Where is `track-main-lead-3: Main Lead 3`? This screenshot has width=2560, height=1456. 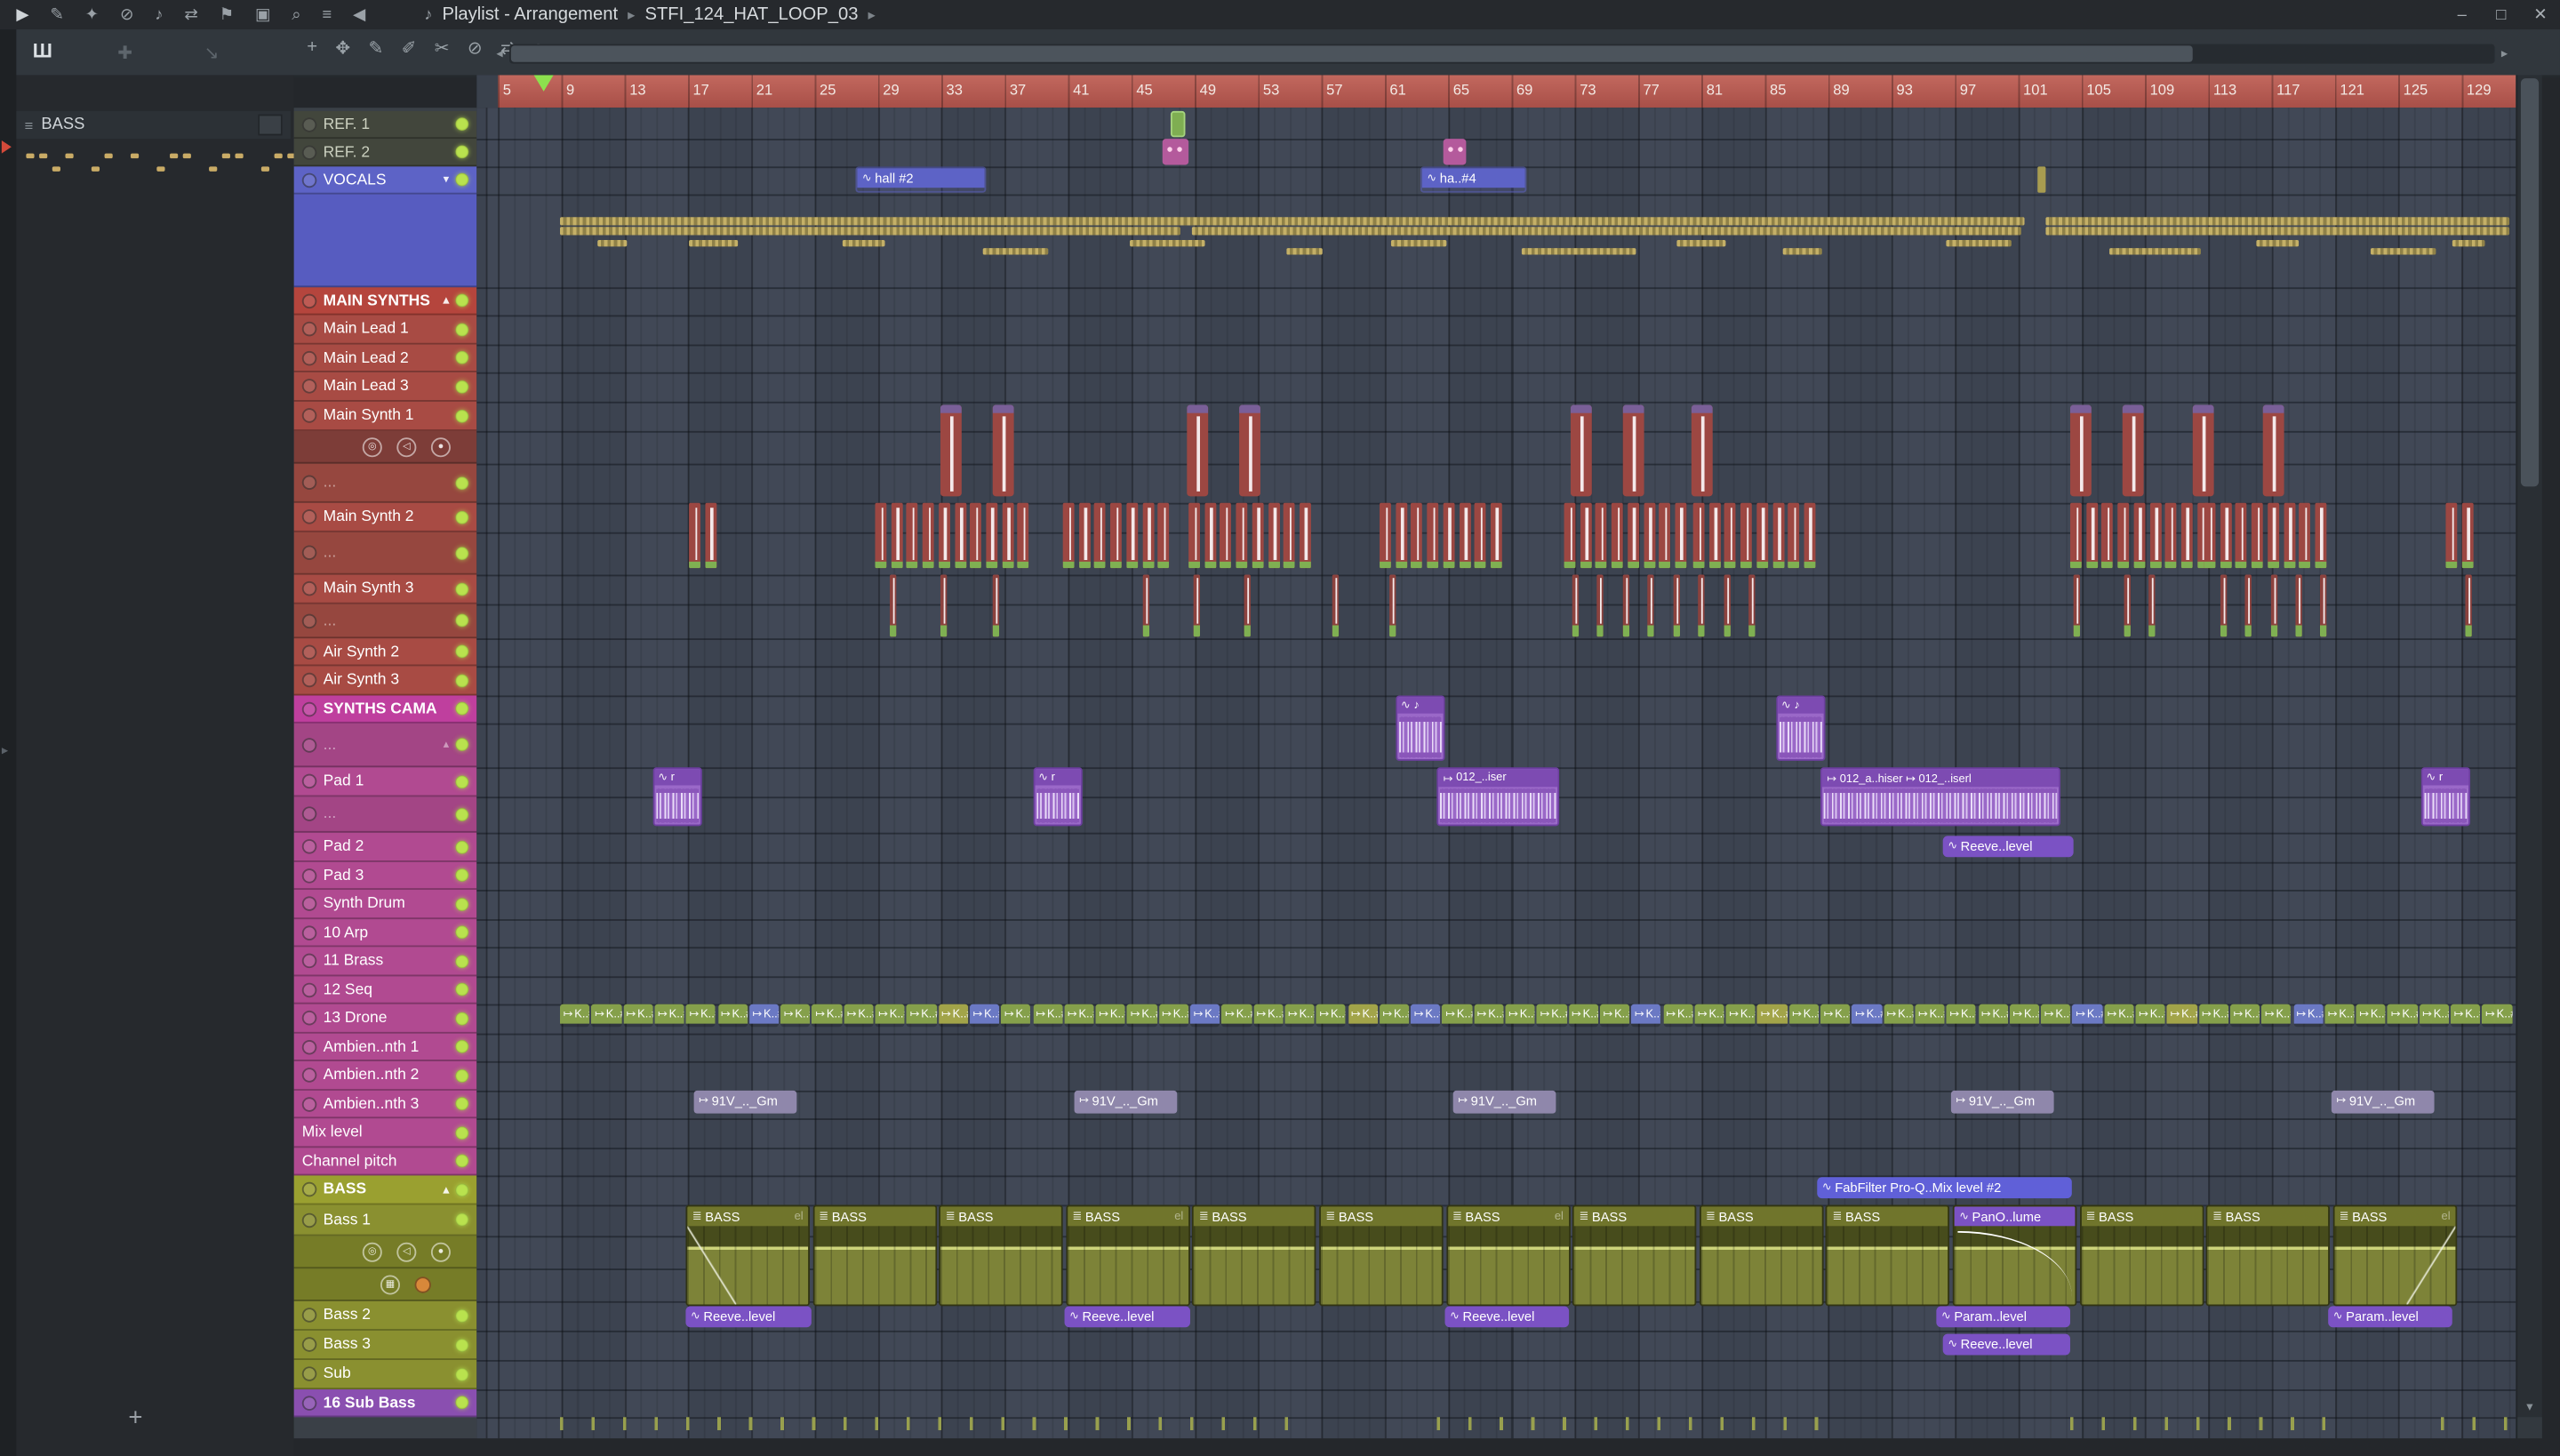 track-main-lead-3: Main Lead 3 is located at coordinates (385, 387).